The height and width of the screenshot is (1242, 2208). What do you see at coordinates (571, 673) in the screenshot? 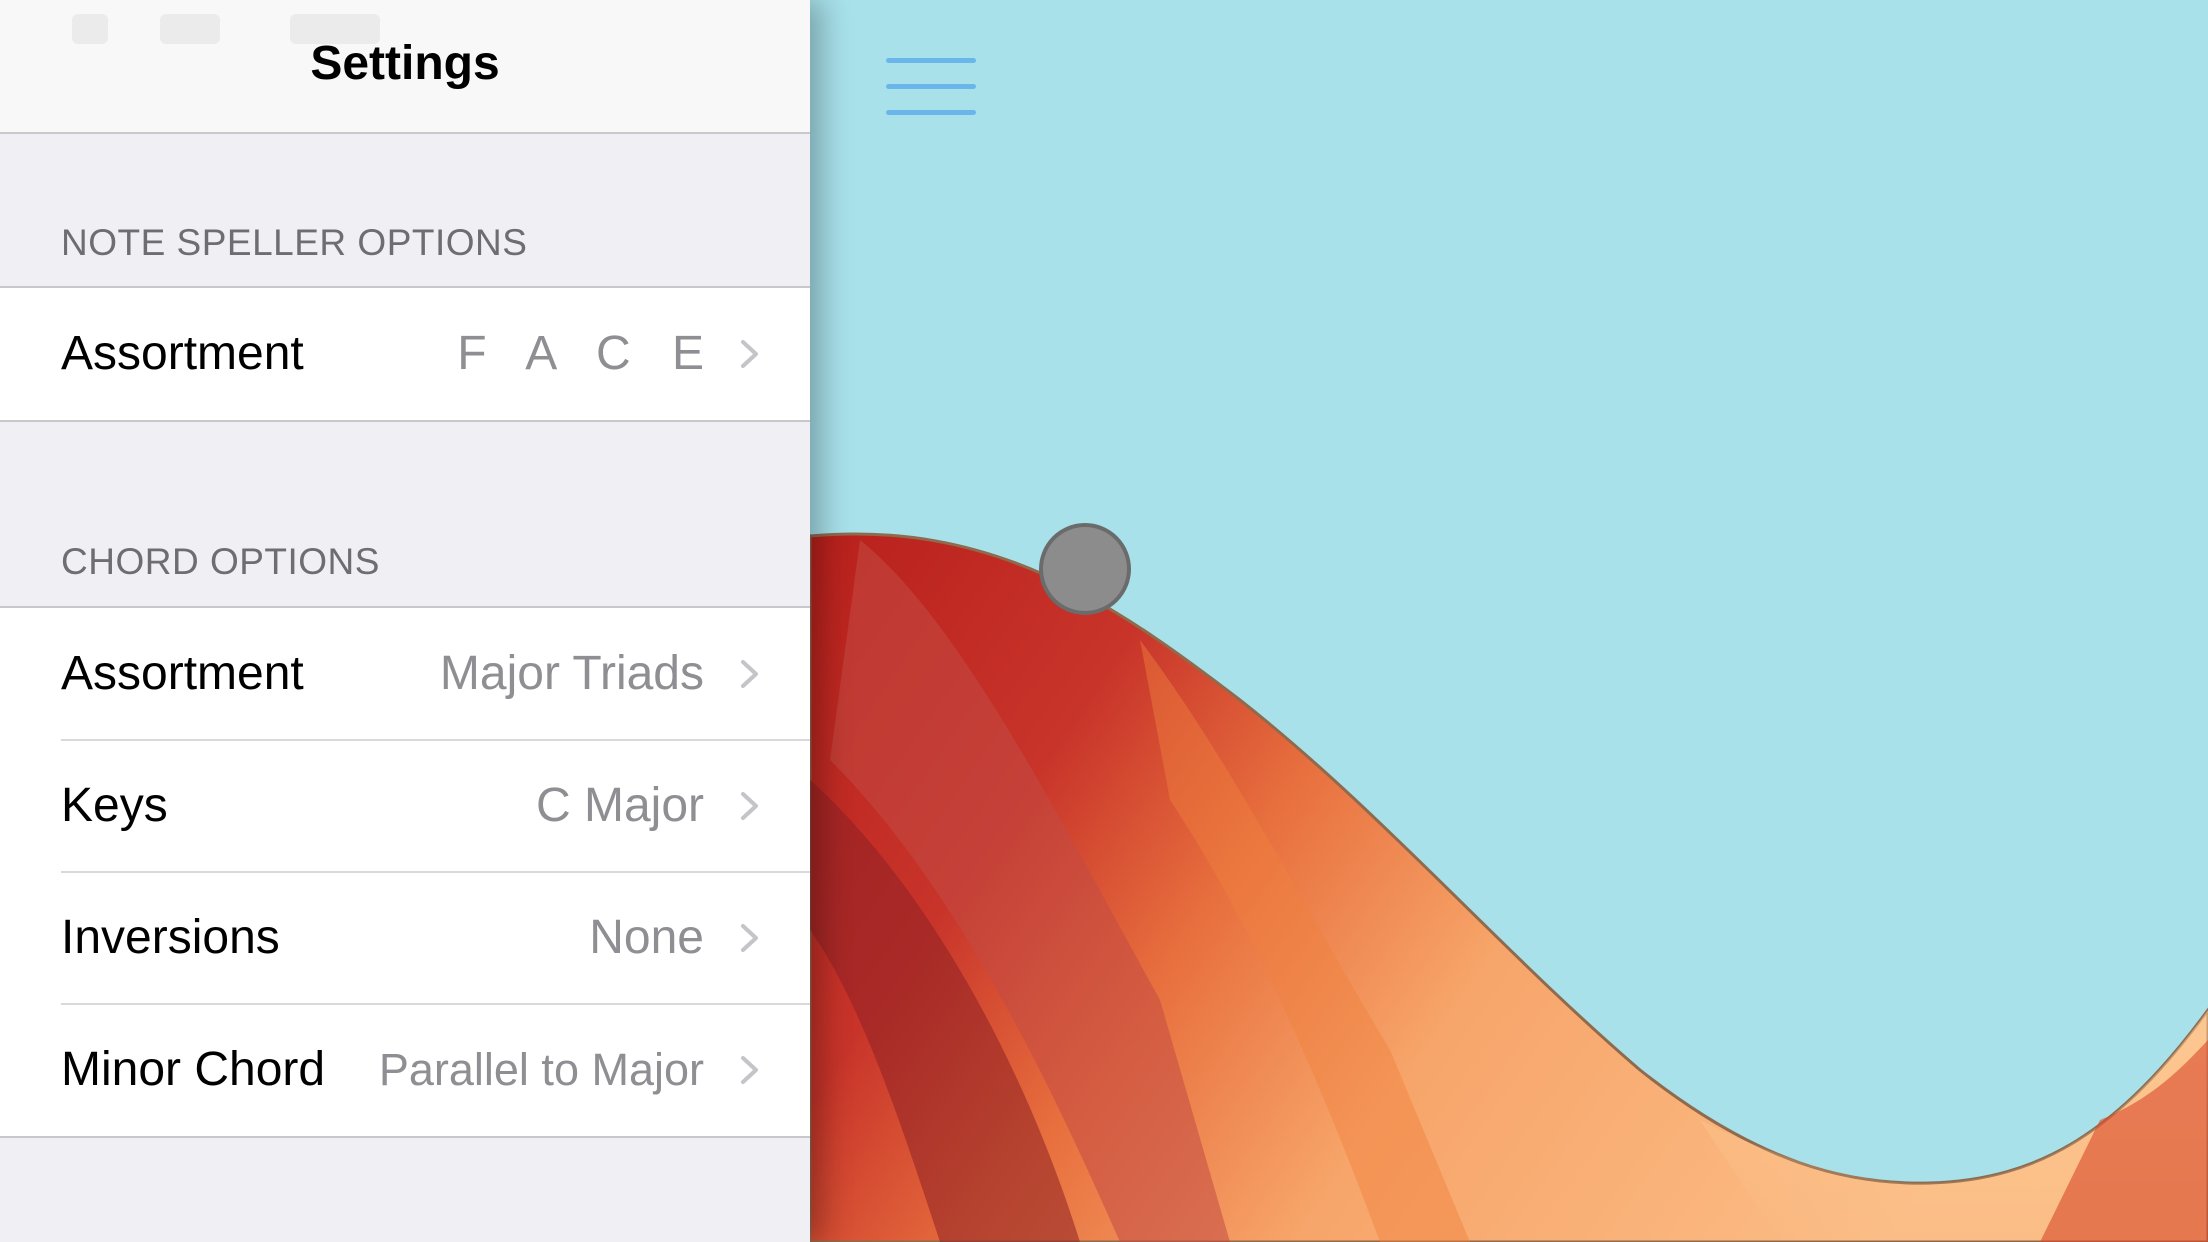
I see `row-value: Major Triads` at bounding box center [571, 673].